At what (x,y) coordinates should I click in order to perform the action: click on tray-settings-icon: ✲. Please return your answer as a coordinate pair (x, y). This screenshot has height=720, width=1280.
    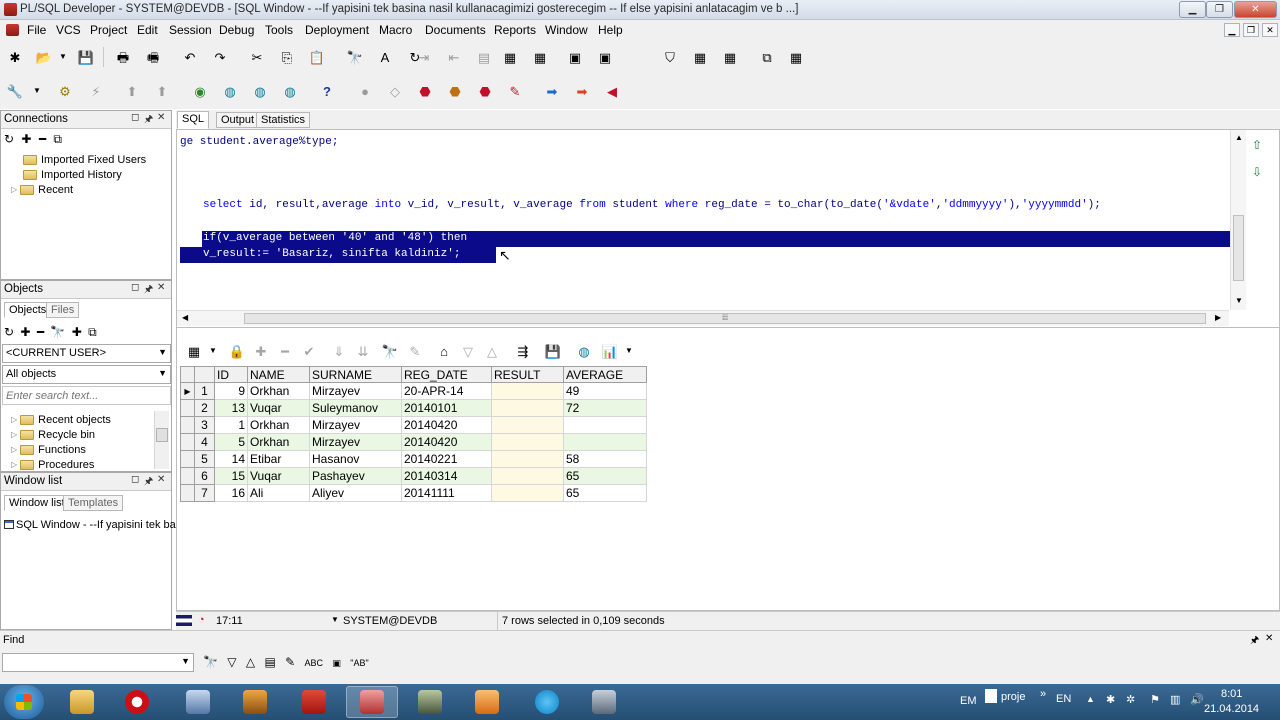
    Looking at the image, I should click on (1130, 699).